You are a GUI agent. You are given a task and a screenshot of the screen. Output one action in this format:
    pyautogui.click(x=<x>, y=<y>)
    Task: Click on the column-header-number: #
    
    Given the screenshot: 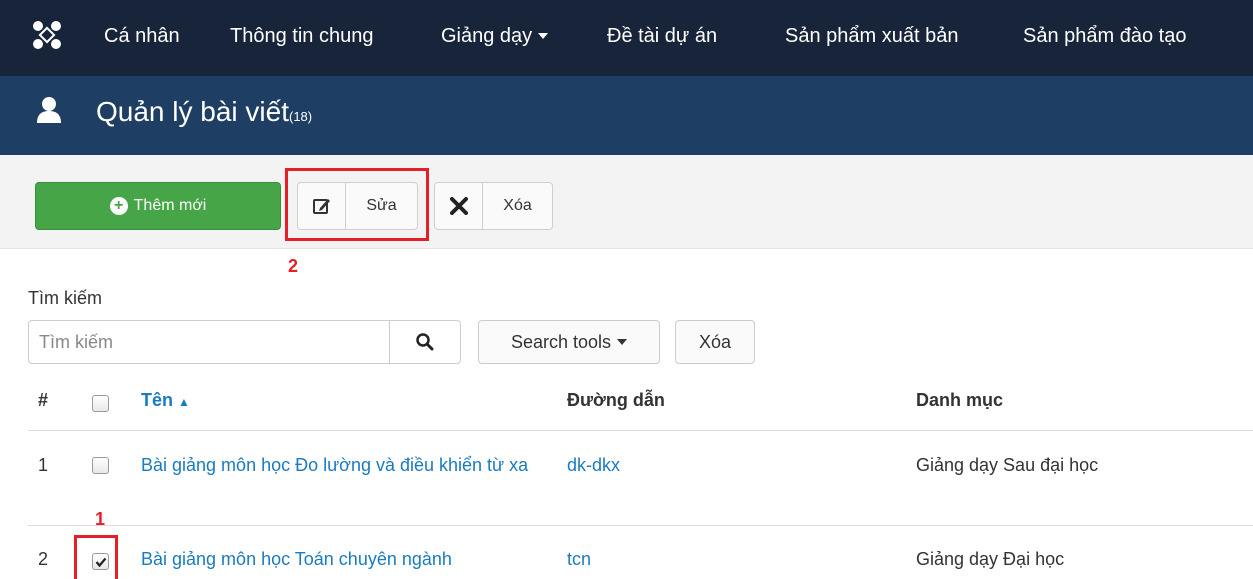 What is the action you would take?
    pyautogui.click(x=43, y=400)
    